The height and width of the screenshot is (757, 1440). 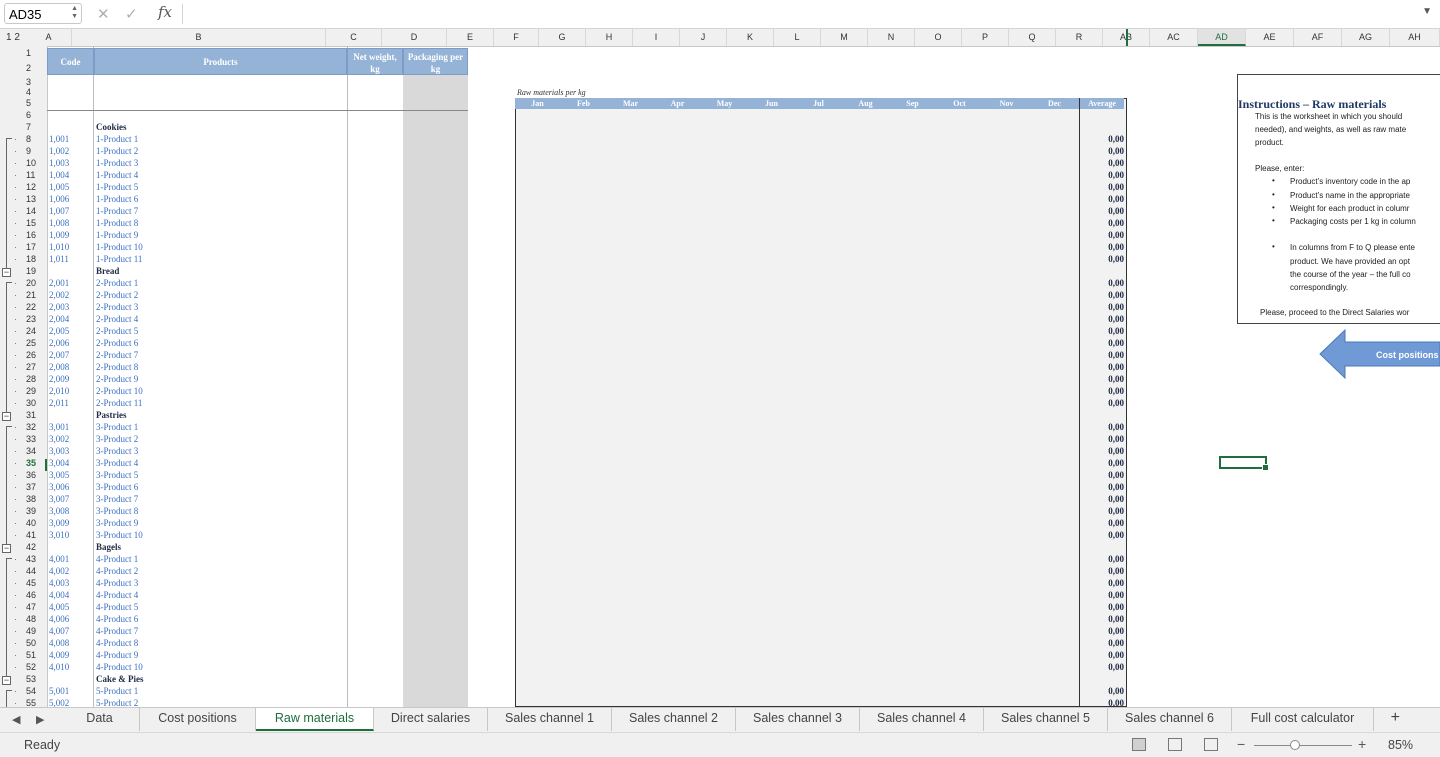 I want to click on product-name-cell: 3-Product 7, so click(x=117, y=499).